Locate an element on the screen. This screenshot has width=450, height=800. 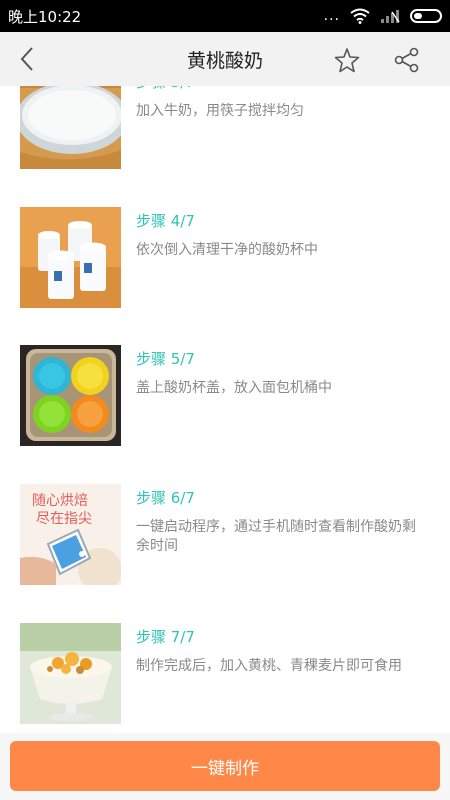
step-description: 加入牛奶，用筷子搅拌均匀 is located at coordinates (220, 111).